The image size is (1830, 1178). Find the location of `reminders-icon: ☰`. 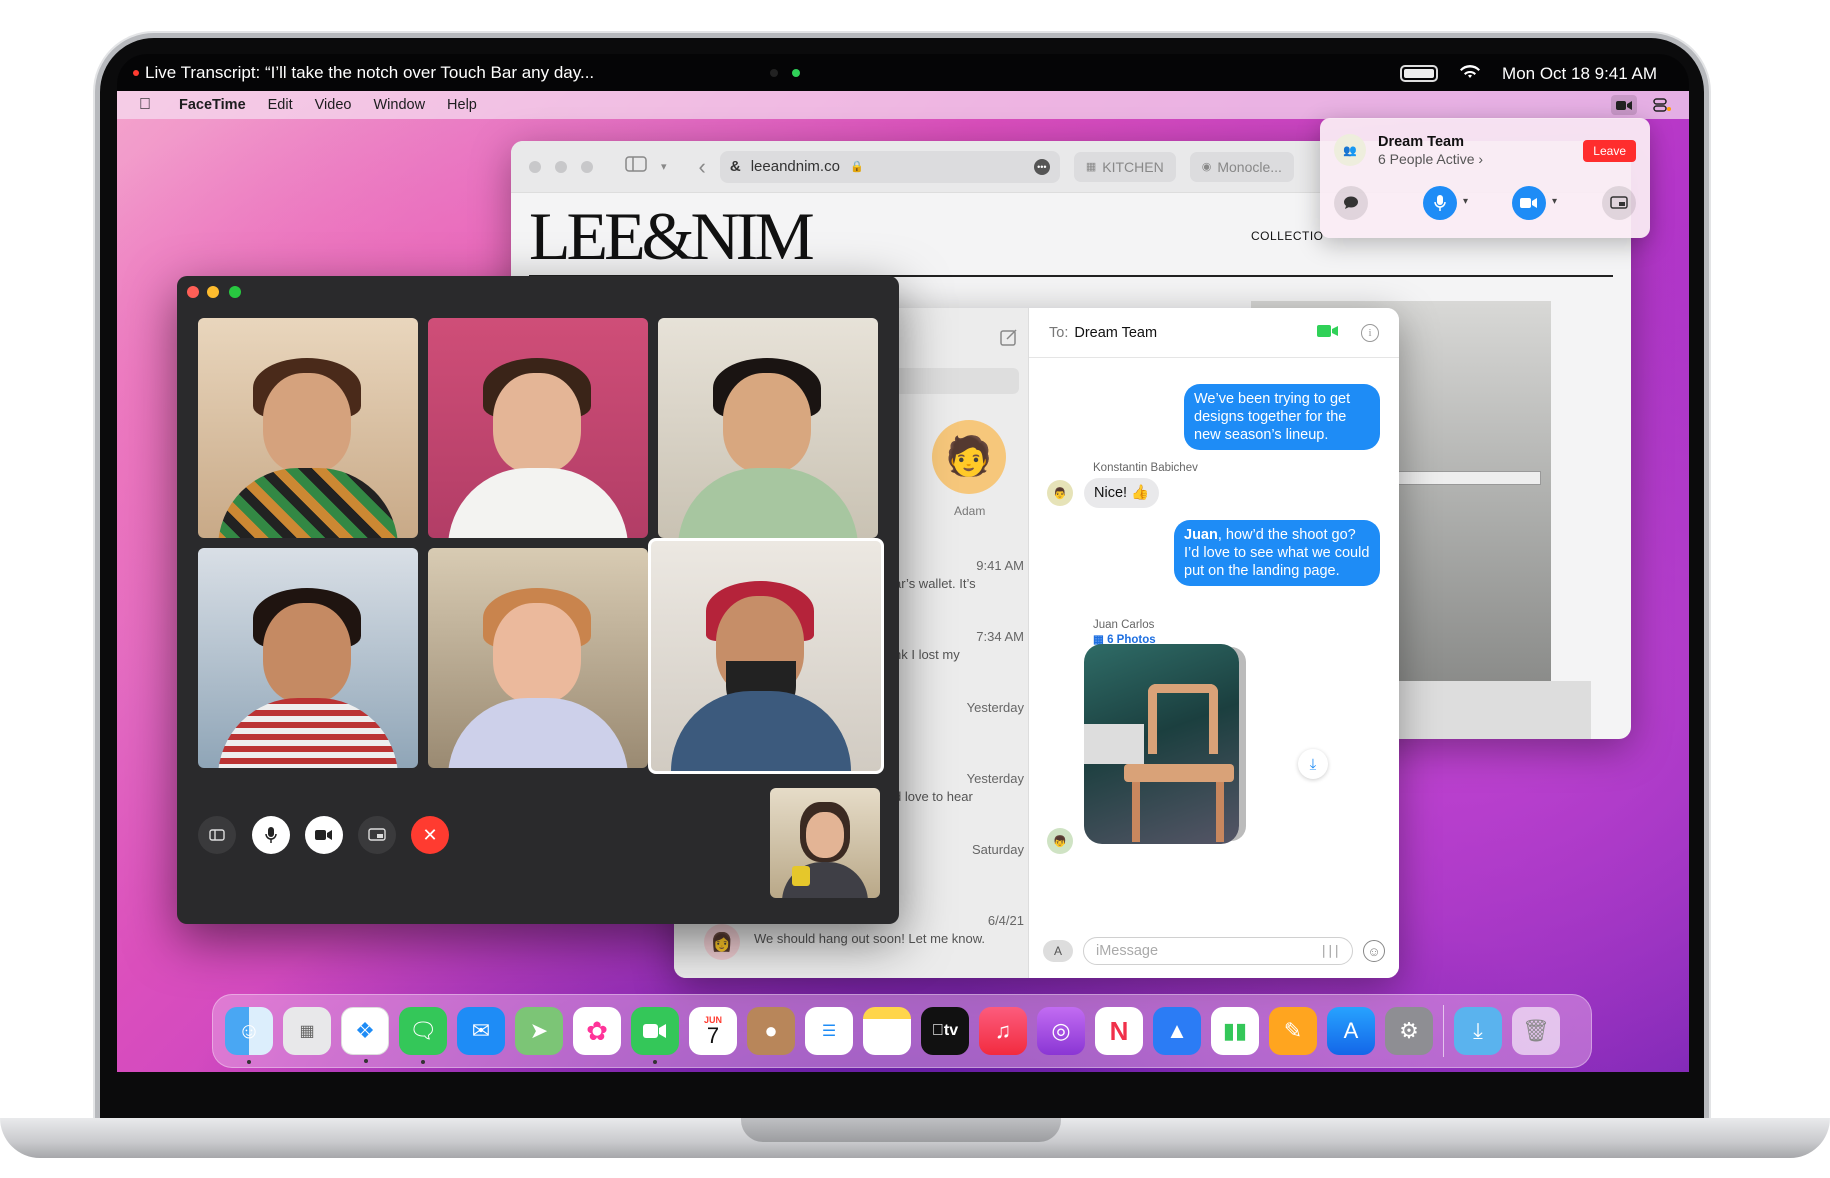

reminders-icon: ☰ is located at coordinates (829, 1031).